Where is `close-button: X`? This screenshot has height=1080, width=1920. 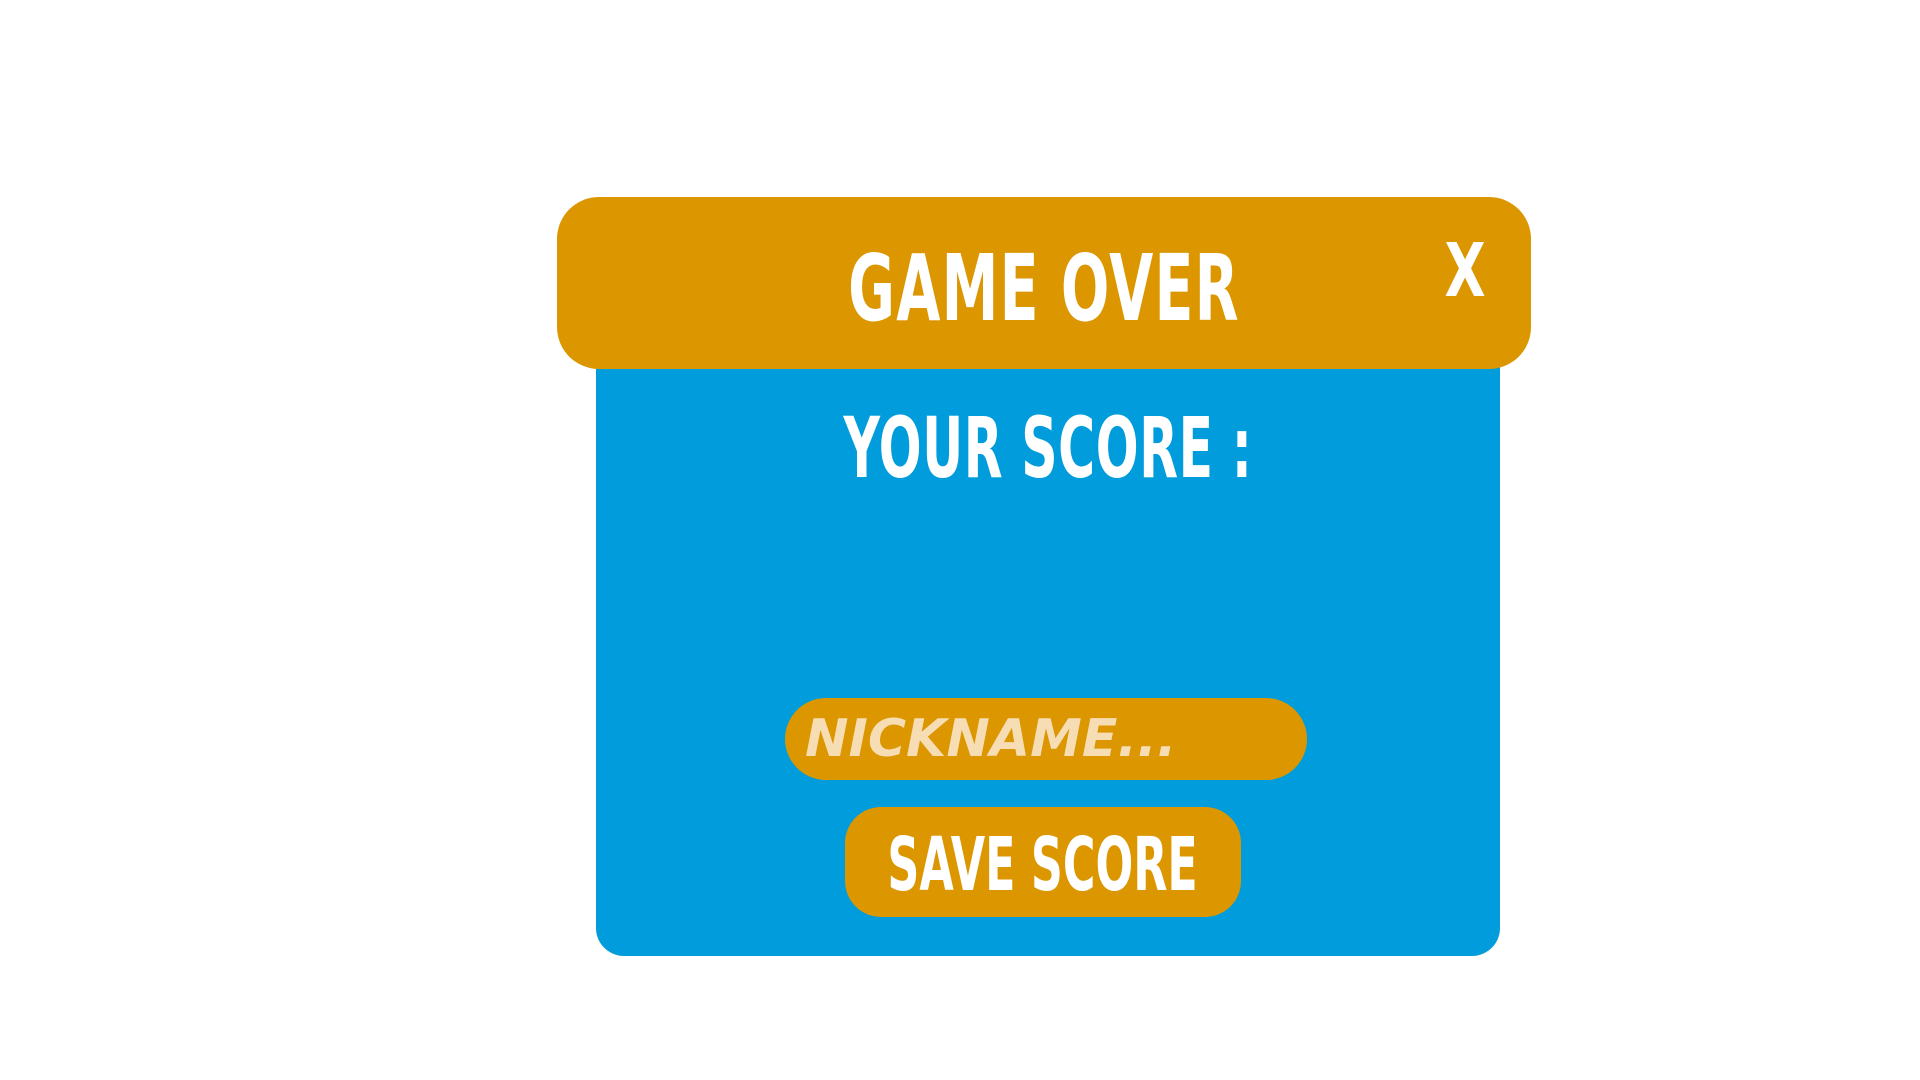
close-button: X is located at coordinates (1465, 271).